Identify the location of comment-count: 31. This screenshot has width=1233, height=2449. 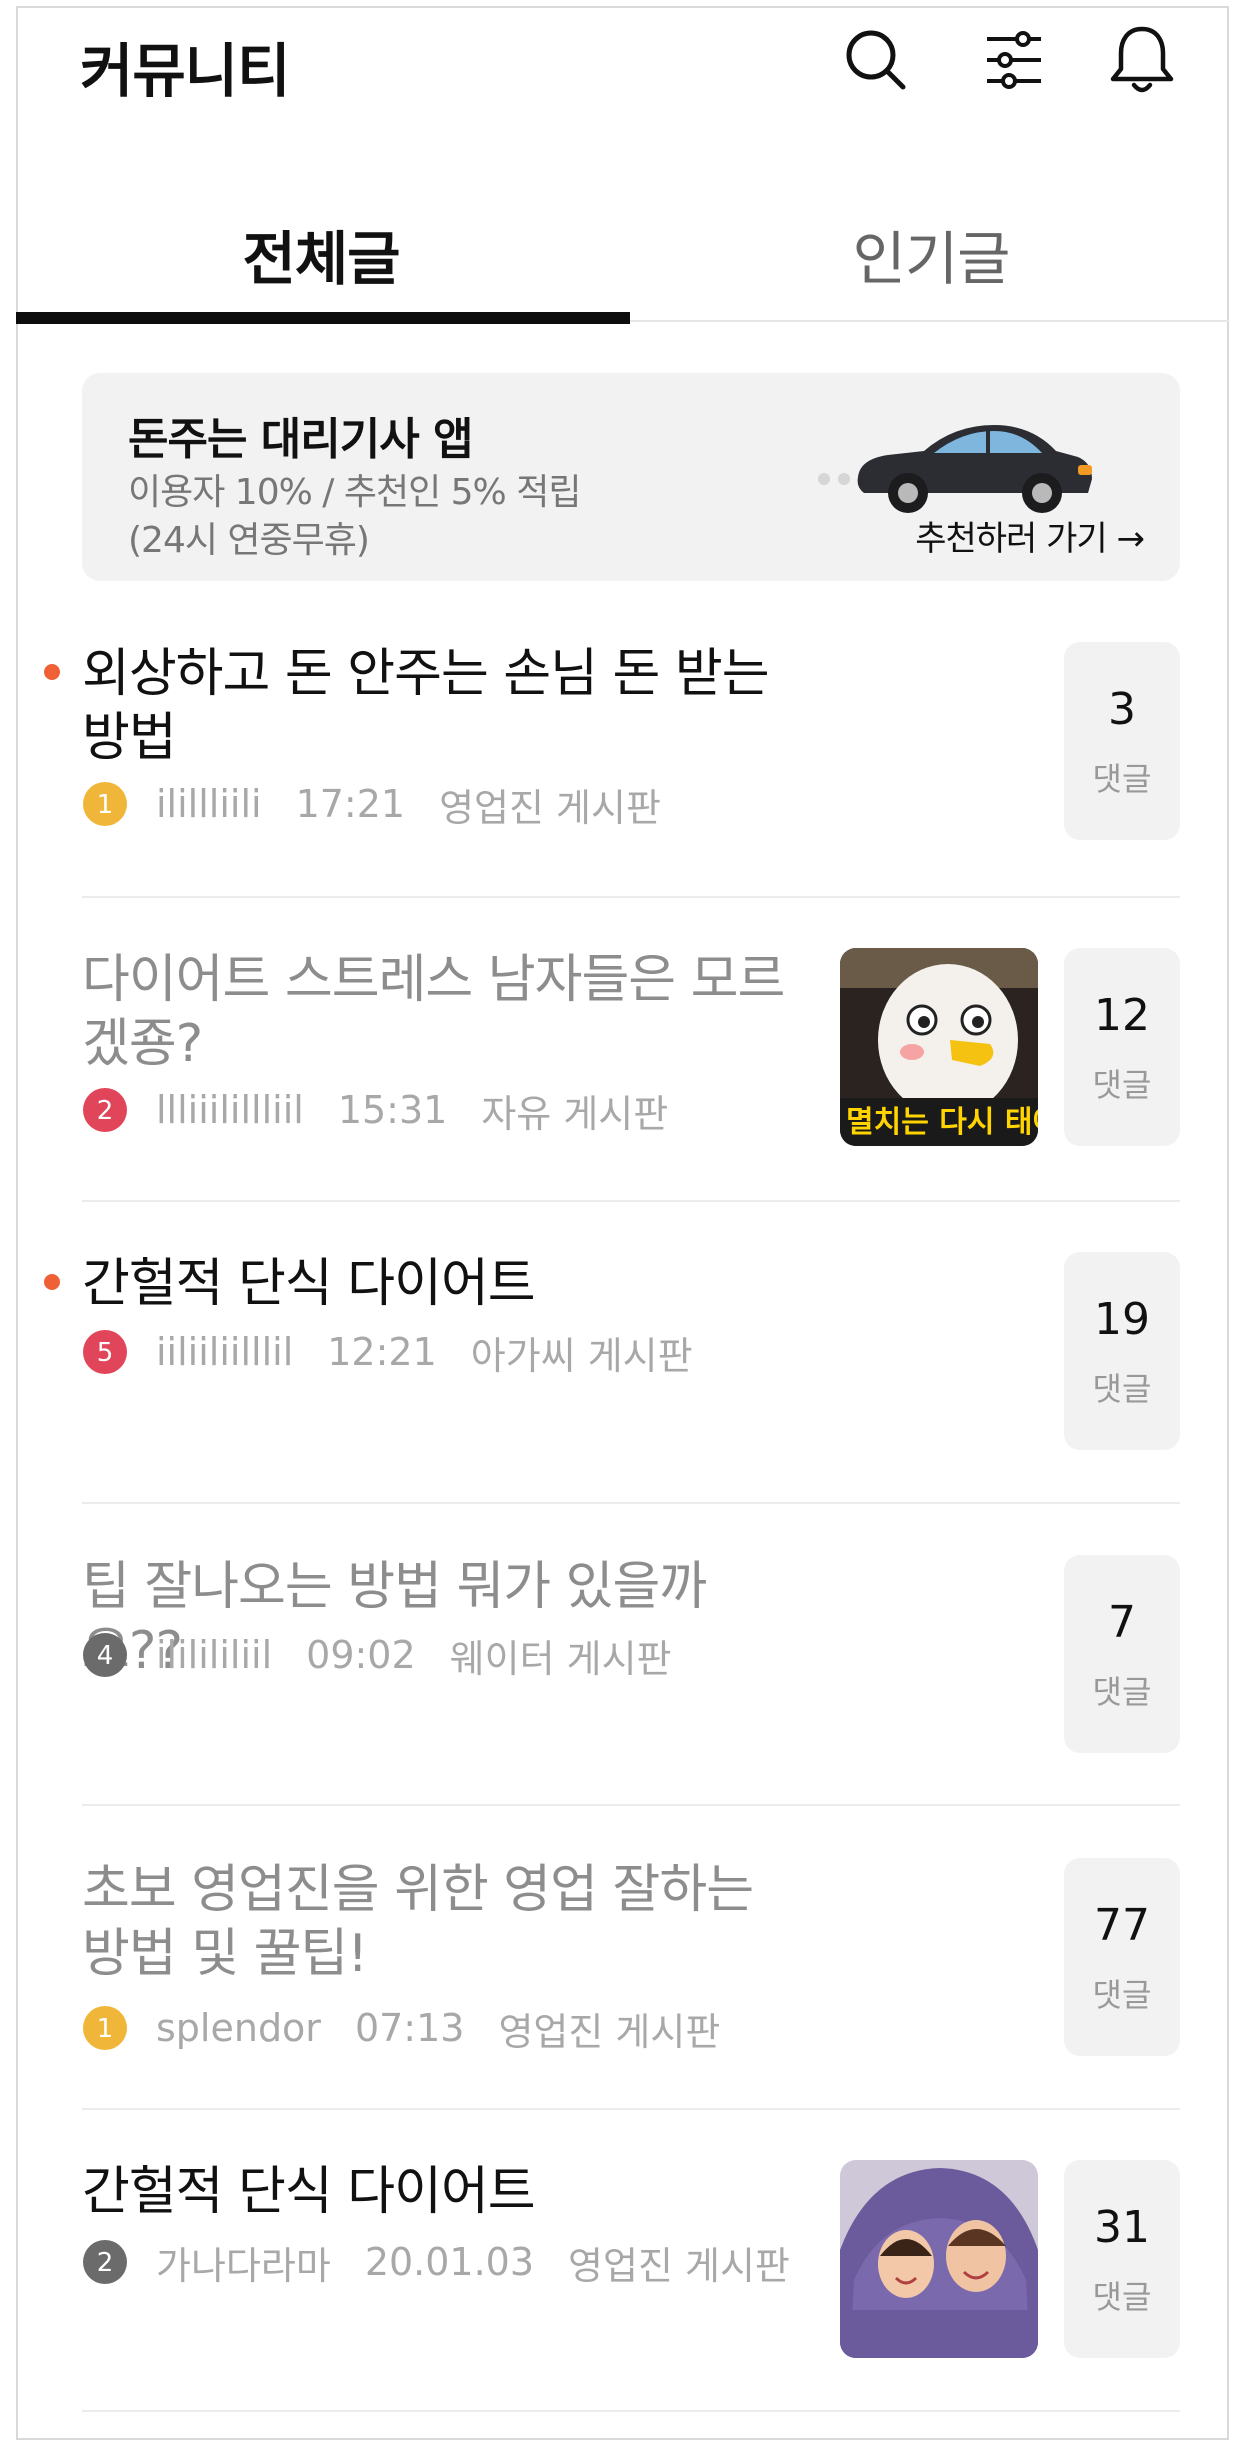
(1122, 2227).